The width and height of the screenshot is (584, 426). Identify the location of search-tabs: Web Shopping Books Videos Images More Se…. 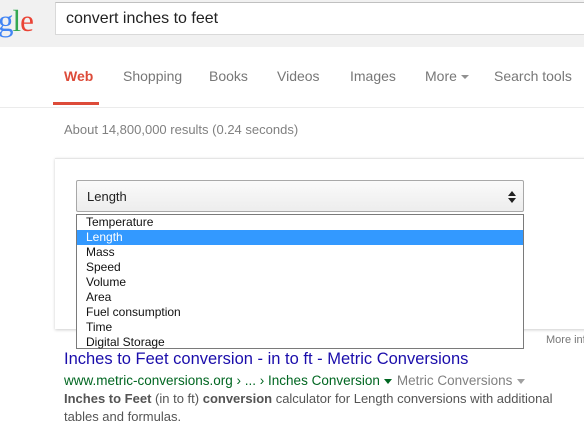
(292, 77).